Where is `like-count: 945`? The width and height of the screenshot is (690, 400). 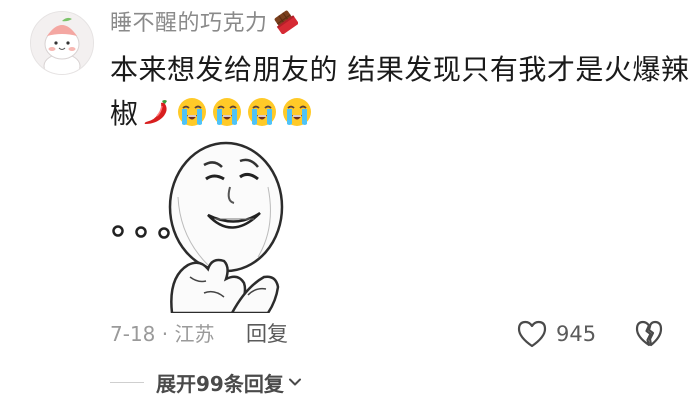
like-count: 945 is located at coordinates (576, 334).